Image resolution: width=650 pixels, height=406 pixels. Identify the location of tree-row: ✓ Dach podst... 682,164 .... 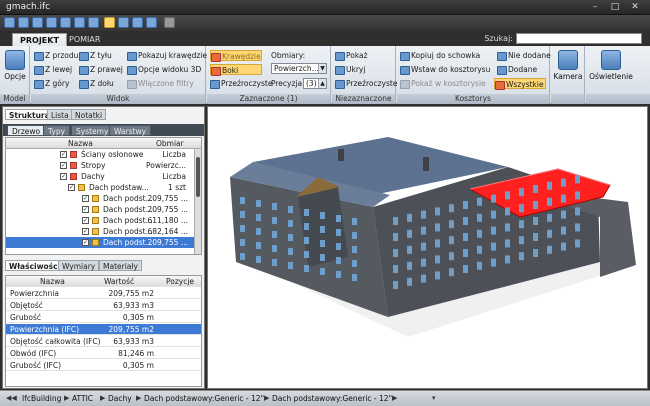
(101, 231).